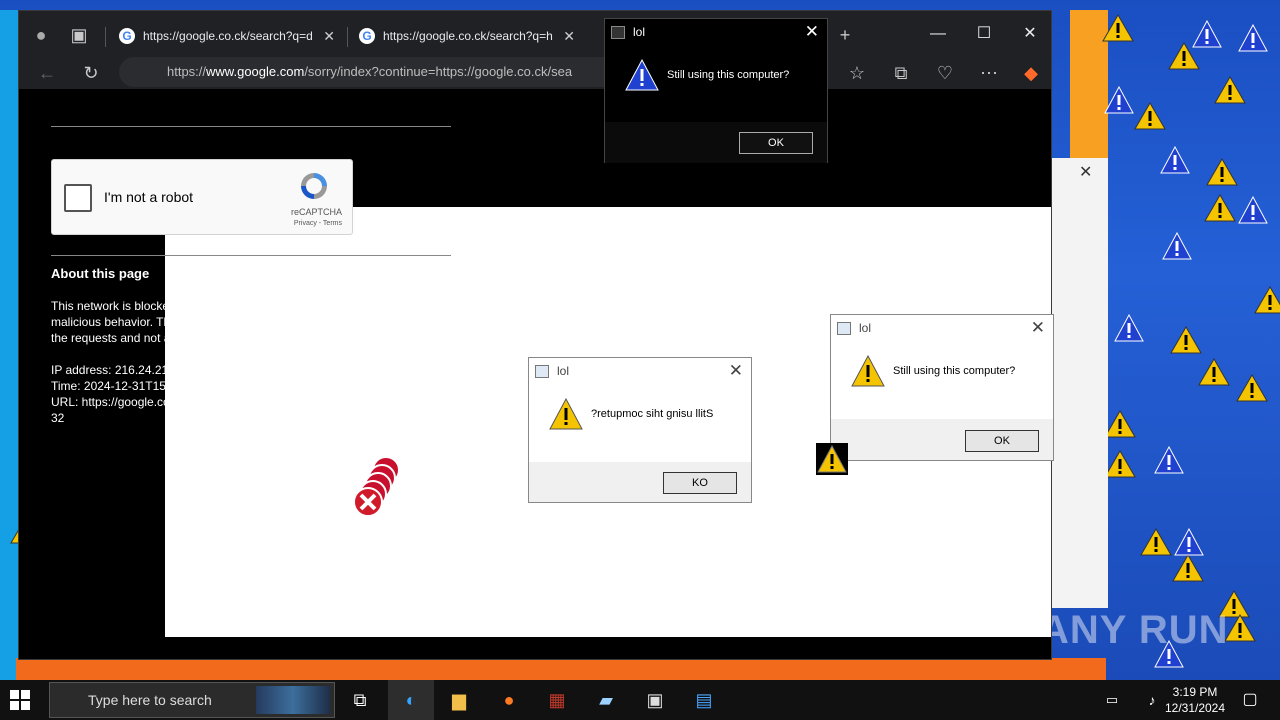  Describe the element at coordinates (192, 700) in the screenshot. I see `taskbar-search: Type here to search` at that location.